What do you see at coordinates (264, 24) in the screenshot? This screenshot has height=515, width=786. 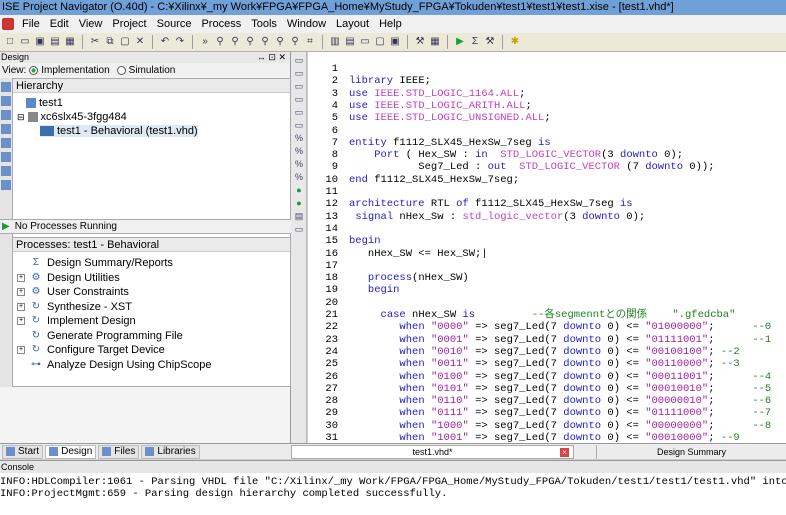 I see `menu-tools: Tools` at bounding box center [264, 24].